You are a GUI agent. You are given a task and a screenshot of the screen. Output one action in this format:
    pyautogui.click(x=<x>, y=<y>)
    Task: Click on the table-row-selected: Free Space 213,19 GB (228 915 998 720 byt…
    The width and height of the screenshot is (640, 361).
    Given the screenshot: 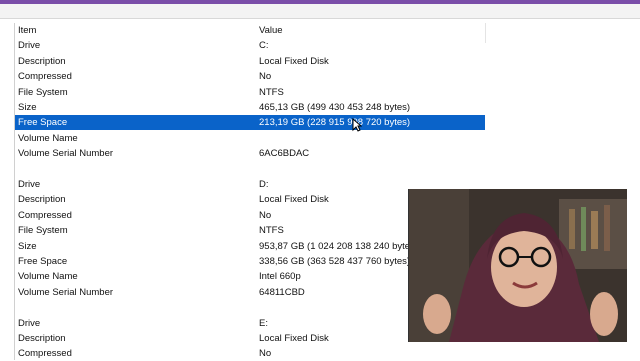 What is the action you would take?
    pyautogui.click(x=250, y=123)
    